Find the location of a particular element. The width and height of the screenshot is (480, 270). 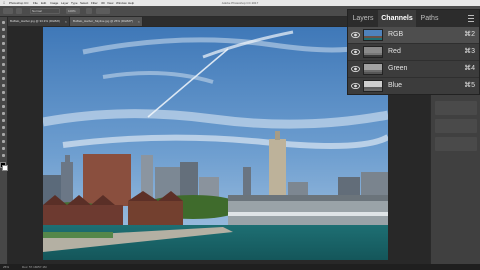

tab-paths: Paths is located at coordinates (429, 18).